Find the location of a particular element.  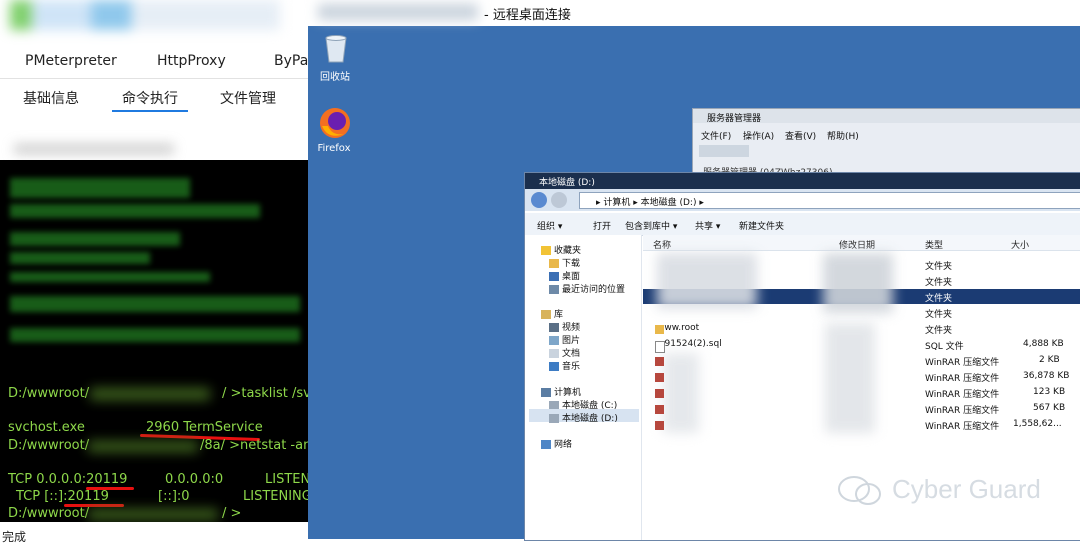

tab-httpproxy: HttpProxy is located at coordinates (191, 61).